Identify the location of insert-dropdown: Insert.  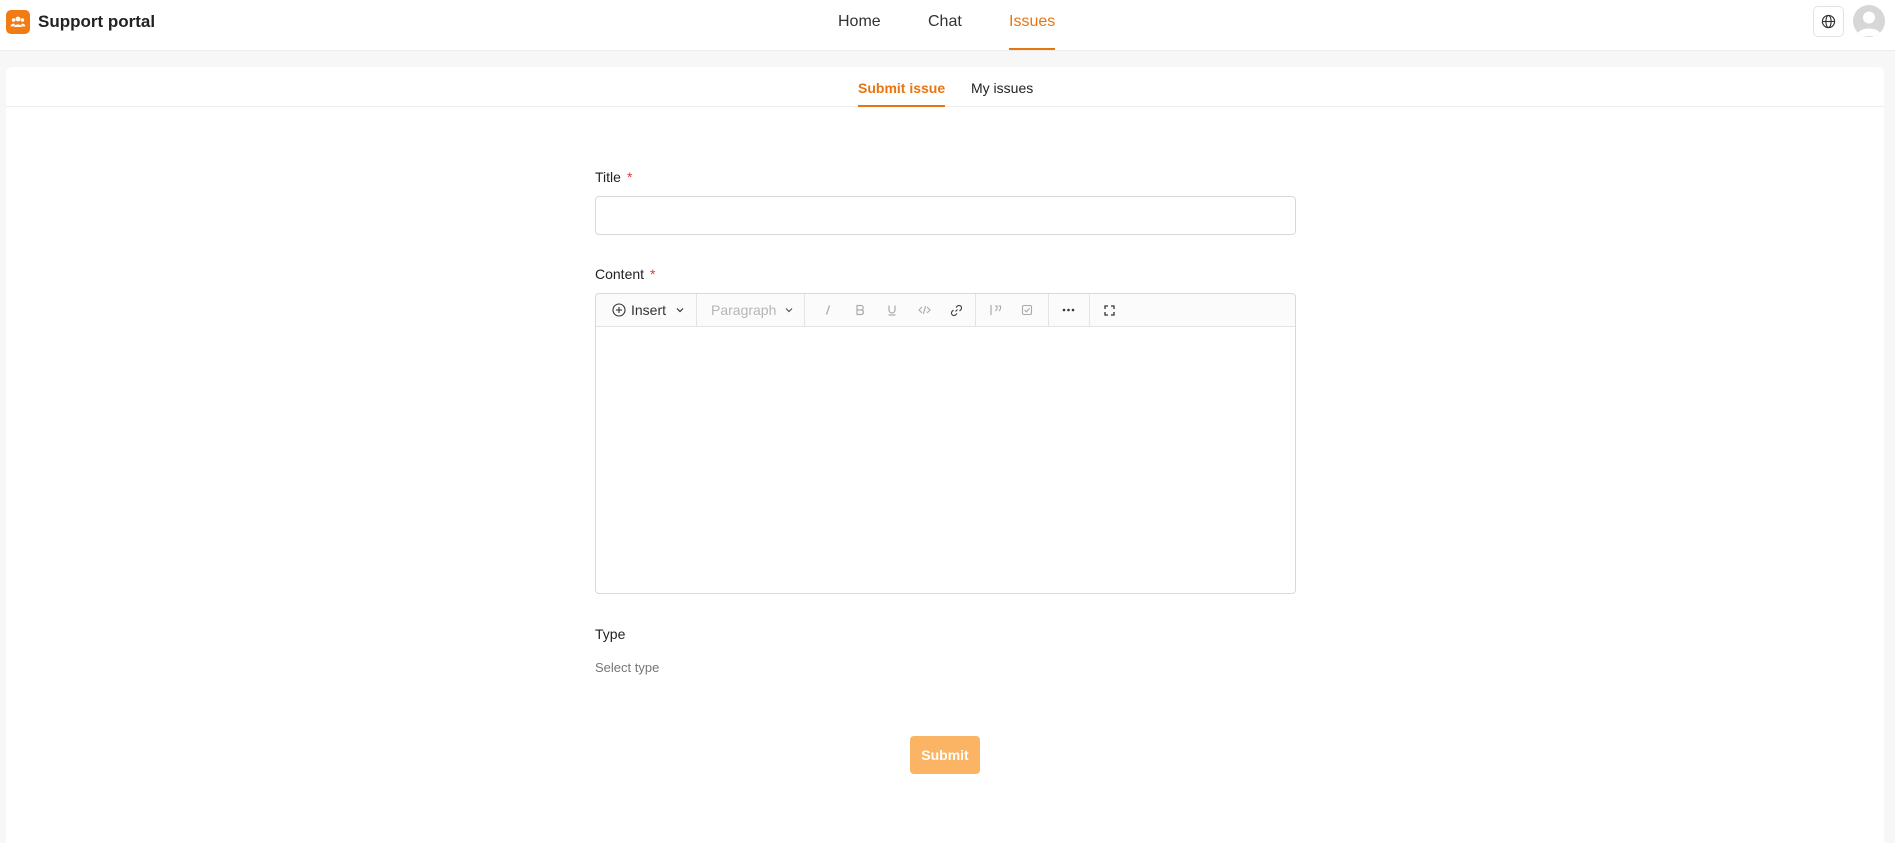
(648, 310).